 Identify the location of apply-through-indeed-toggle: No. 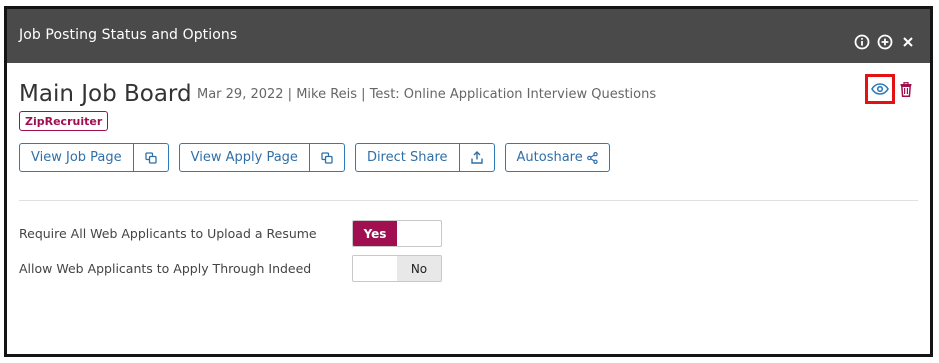
(397, 268).